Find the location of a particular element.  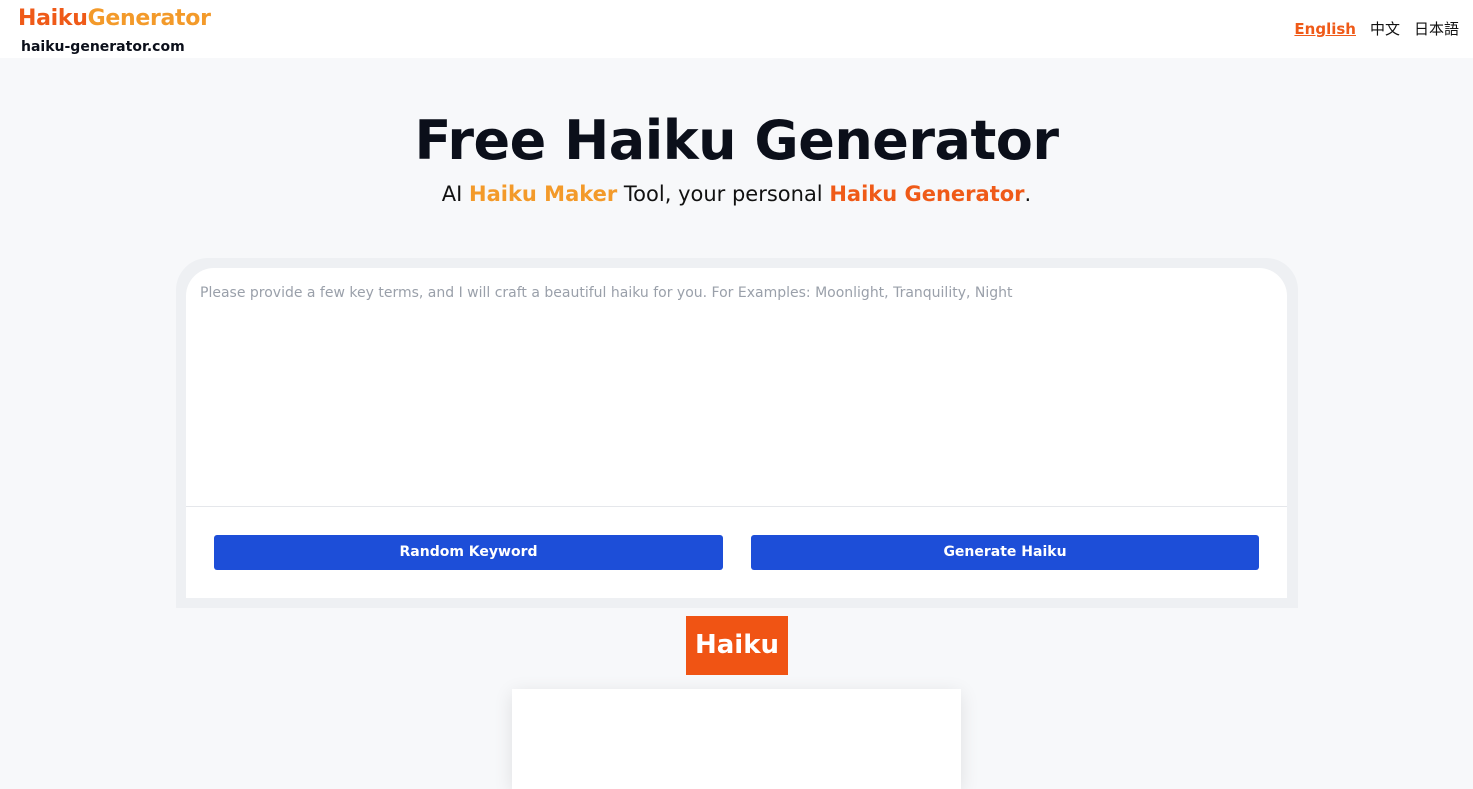

subtitle-text-3: . is located at coordinates (1028, 194).